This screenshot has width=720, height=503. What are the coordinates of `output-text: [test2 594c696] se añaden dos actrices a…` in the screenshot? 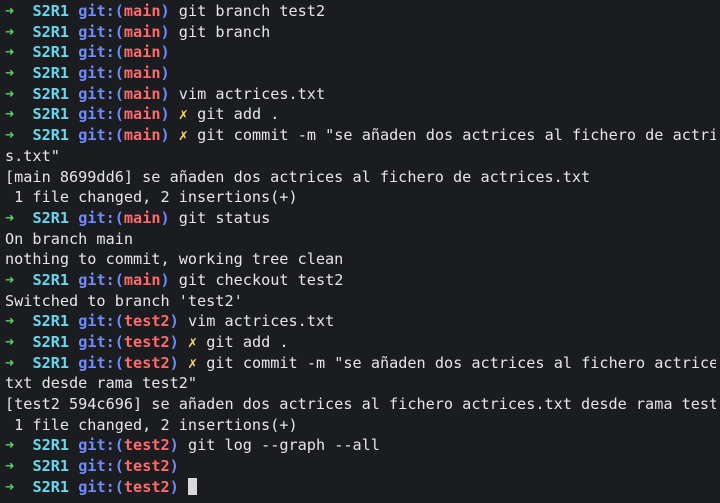 It's located at (360, 404).